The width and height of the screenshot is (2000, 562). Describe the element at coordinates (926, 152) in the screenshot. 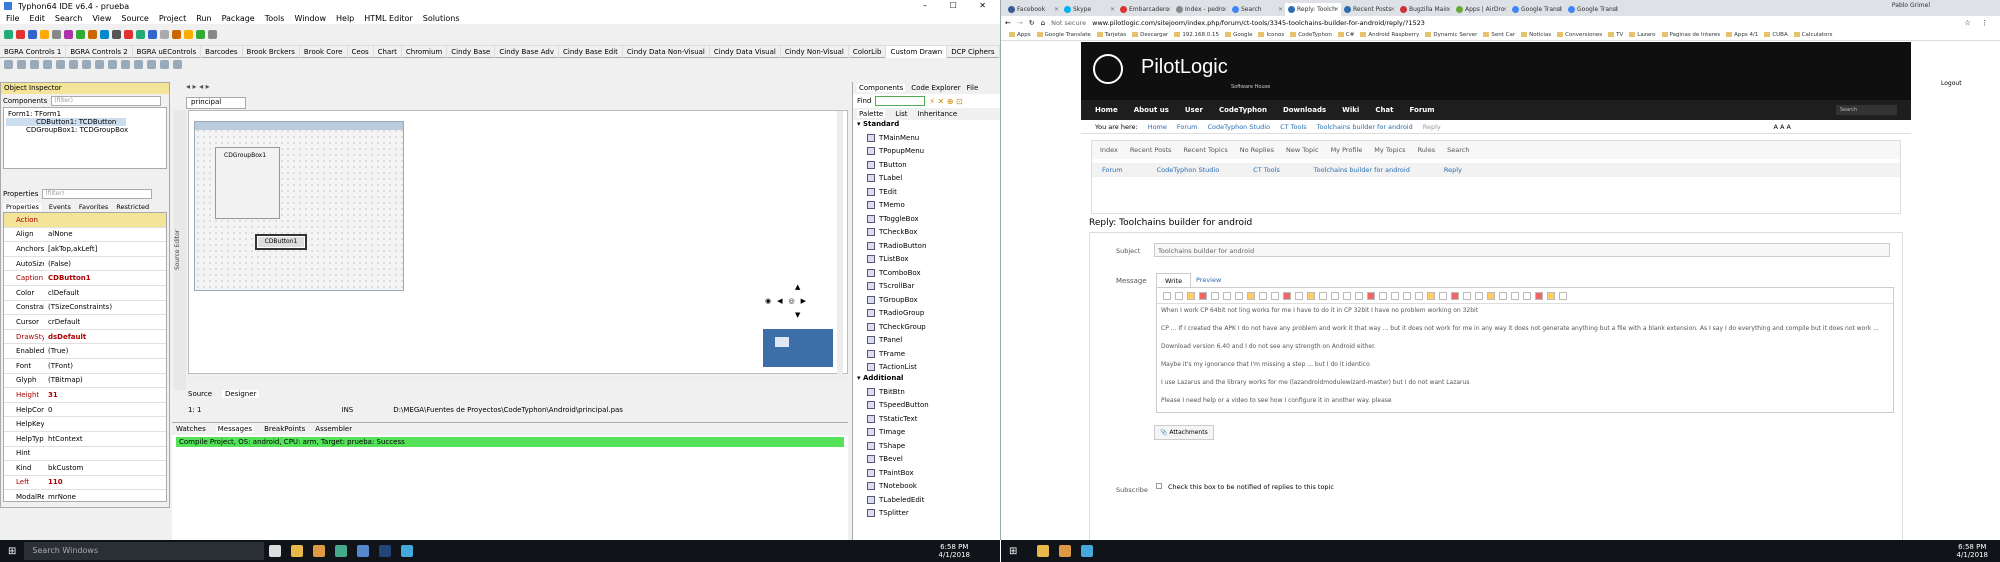

I see `palette-item: TPopupMenu` at that location.